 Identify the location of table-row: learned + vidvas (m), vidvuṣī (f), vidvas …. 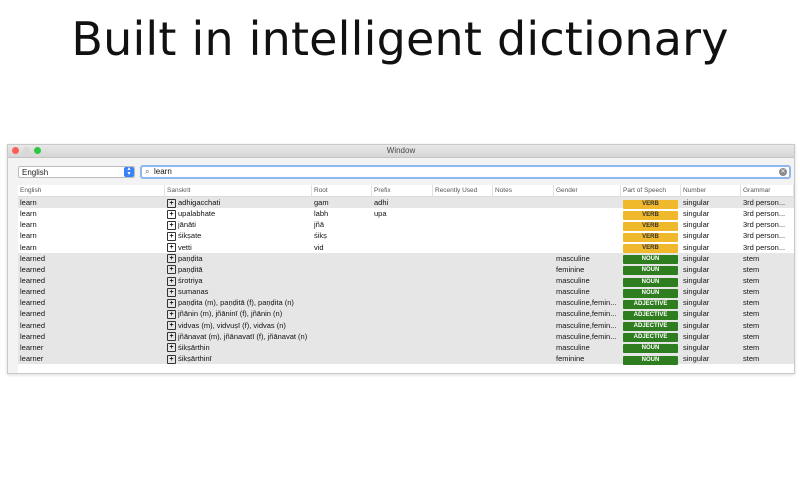
(406, 325).